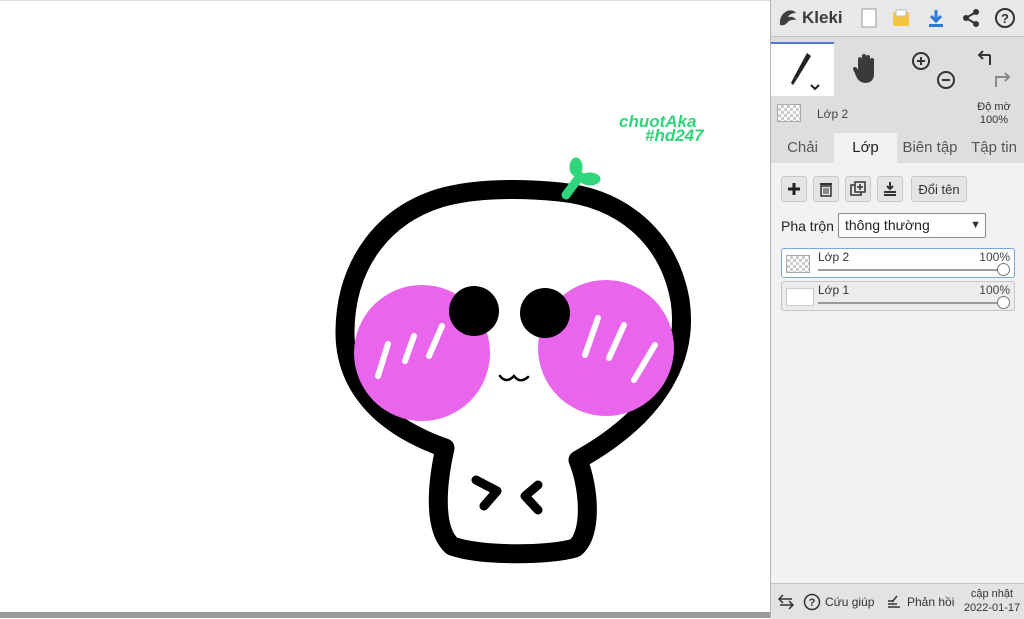  What do you see at coordinates (802, 148) in the screenshot?
I see `tab-brush: Chải` at bounding box center [802, 148].